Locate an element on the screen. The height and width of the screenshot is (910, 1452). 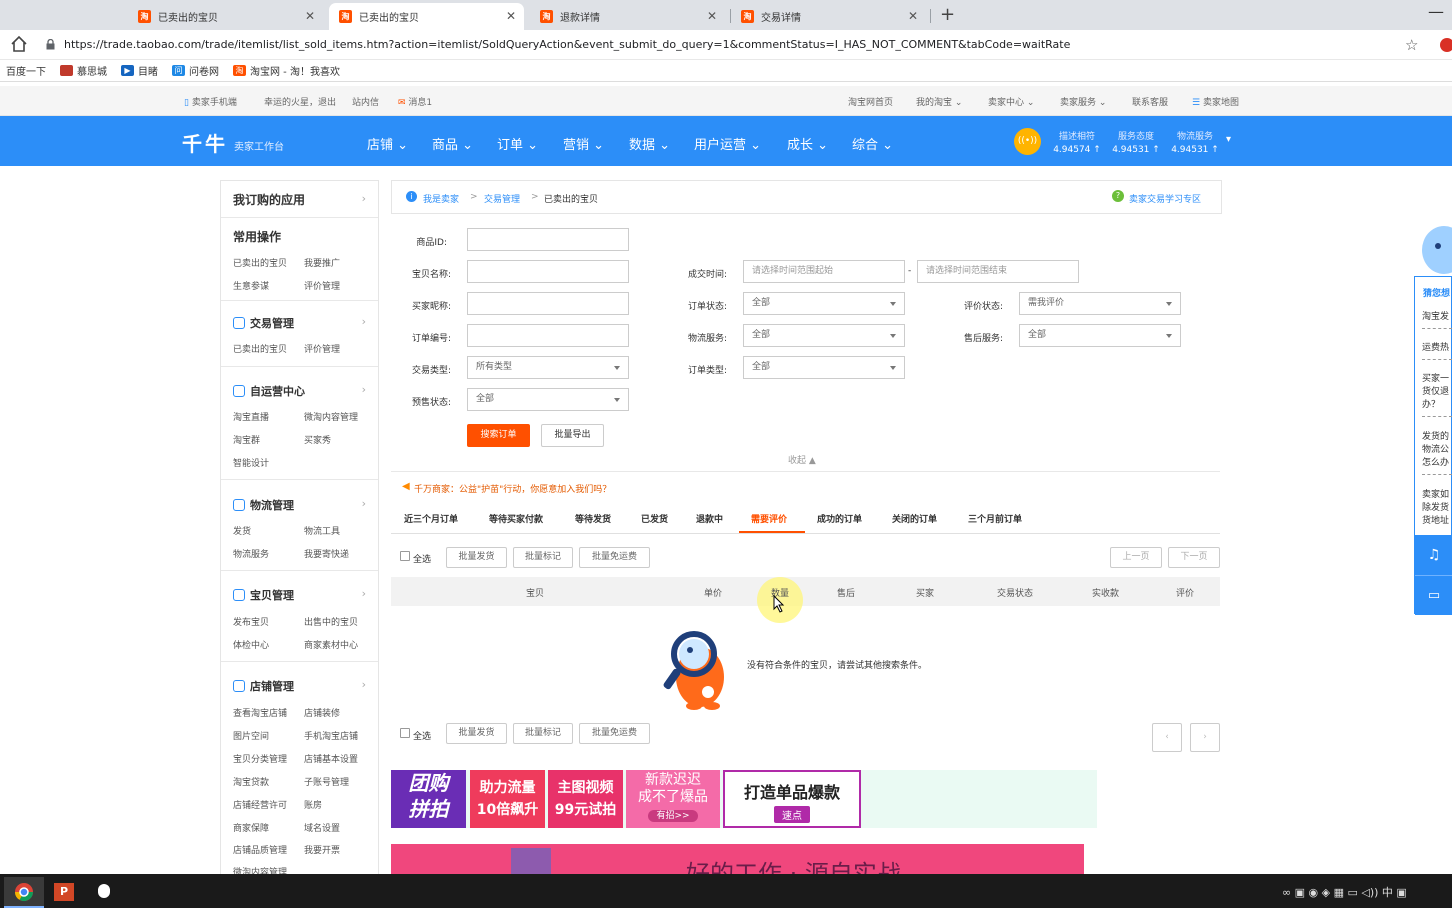
bookmark-item: 淘淘宝网 - 淘！我喜欢 is located at coordinates (286, 70).